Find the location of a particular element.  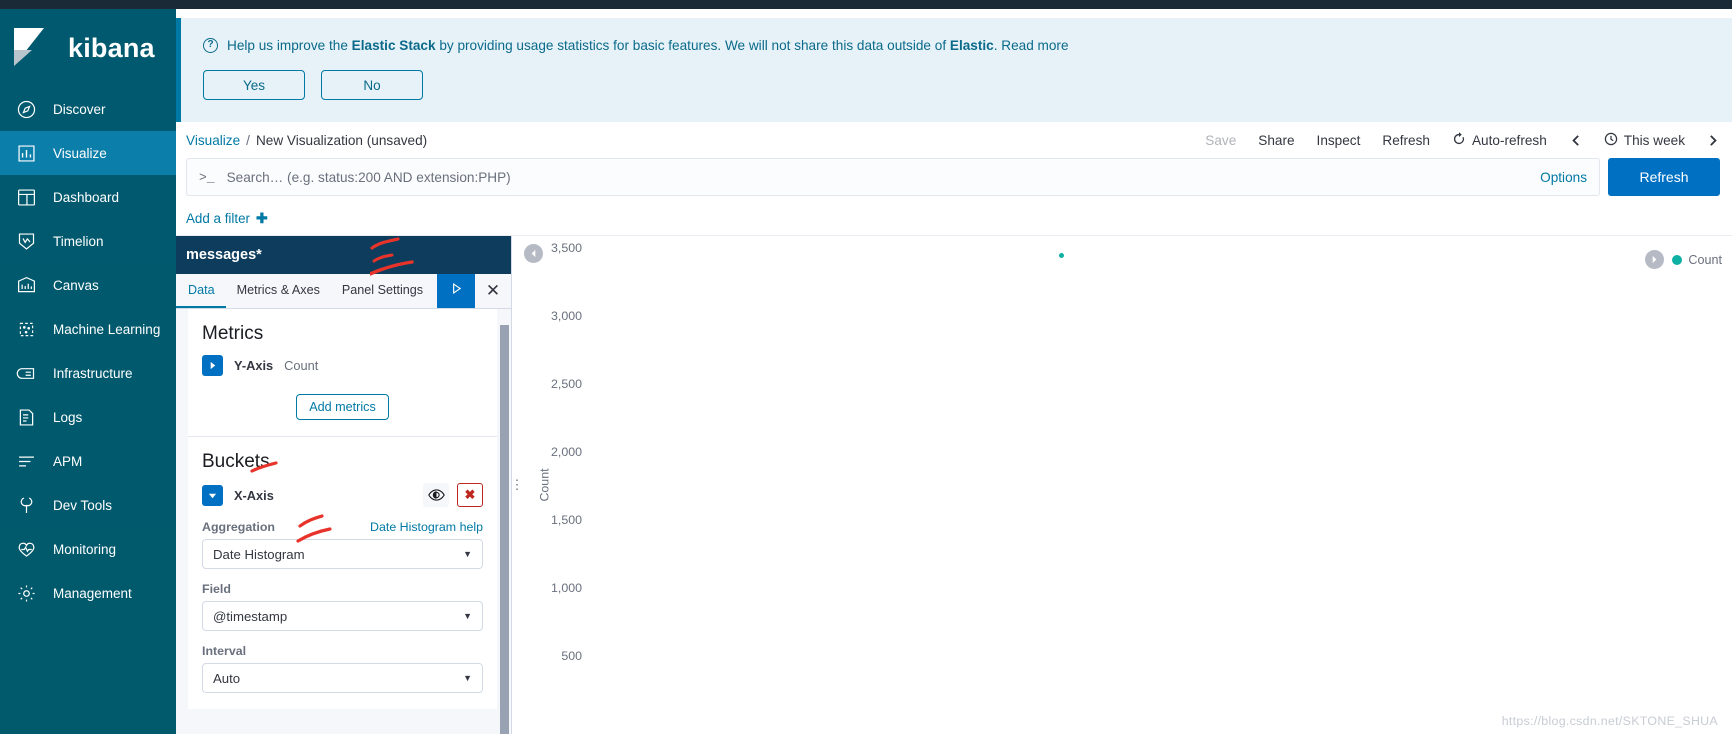

sidebar-item-label: Dashboard is located at coordinates (86, 197).